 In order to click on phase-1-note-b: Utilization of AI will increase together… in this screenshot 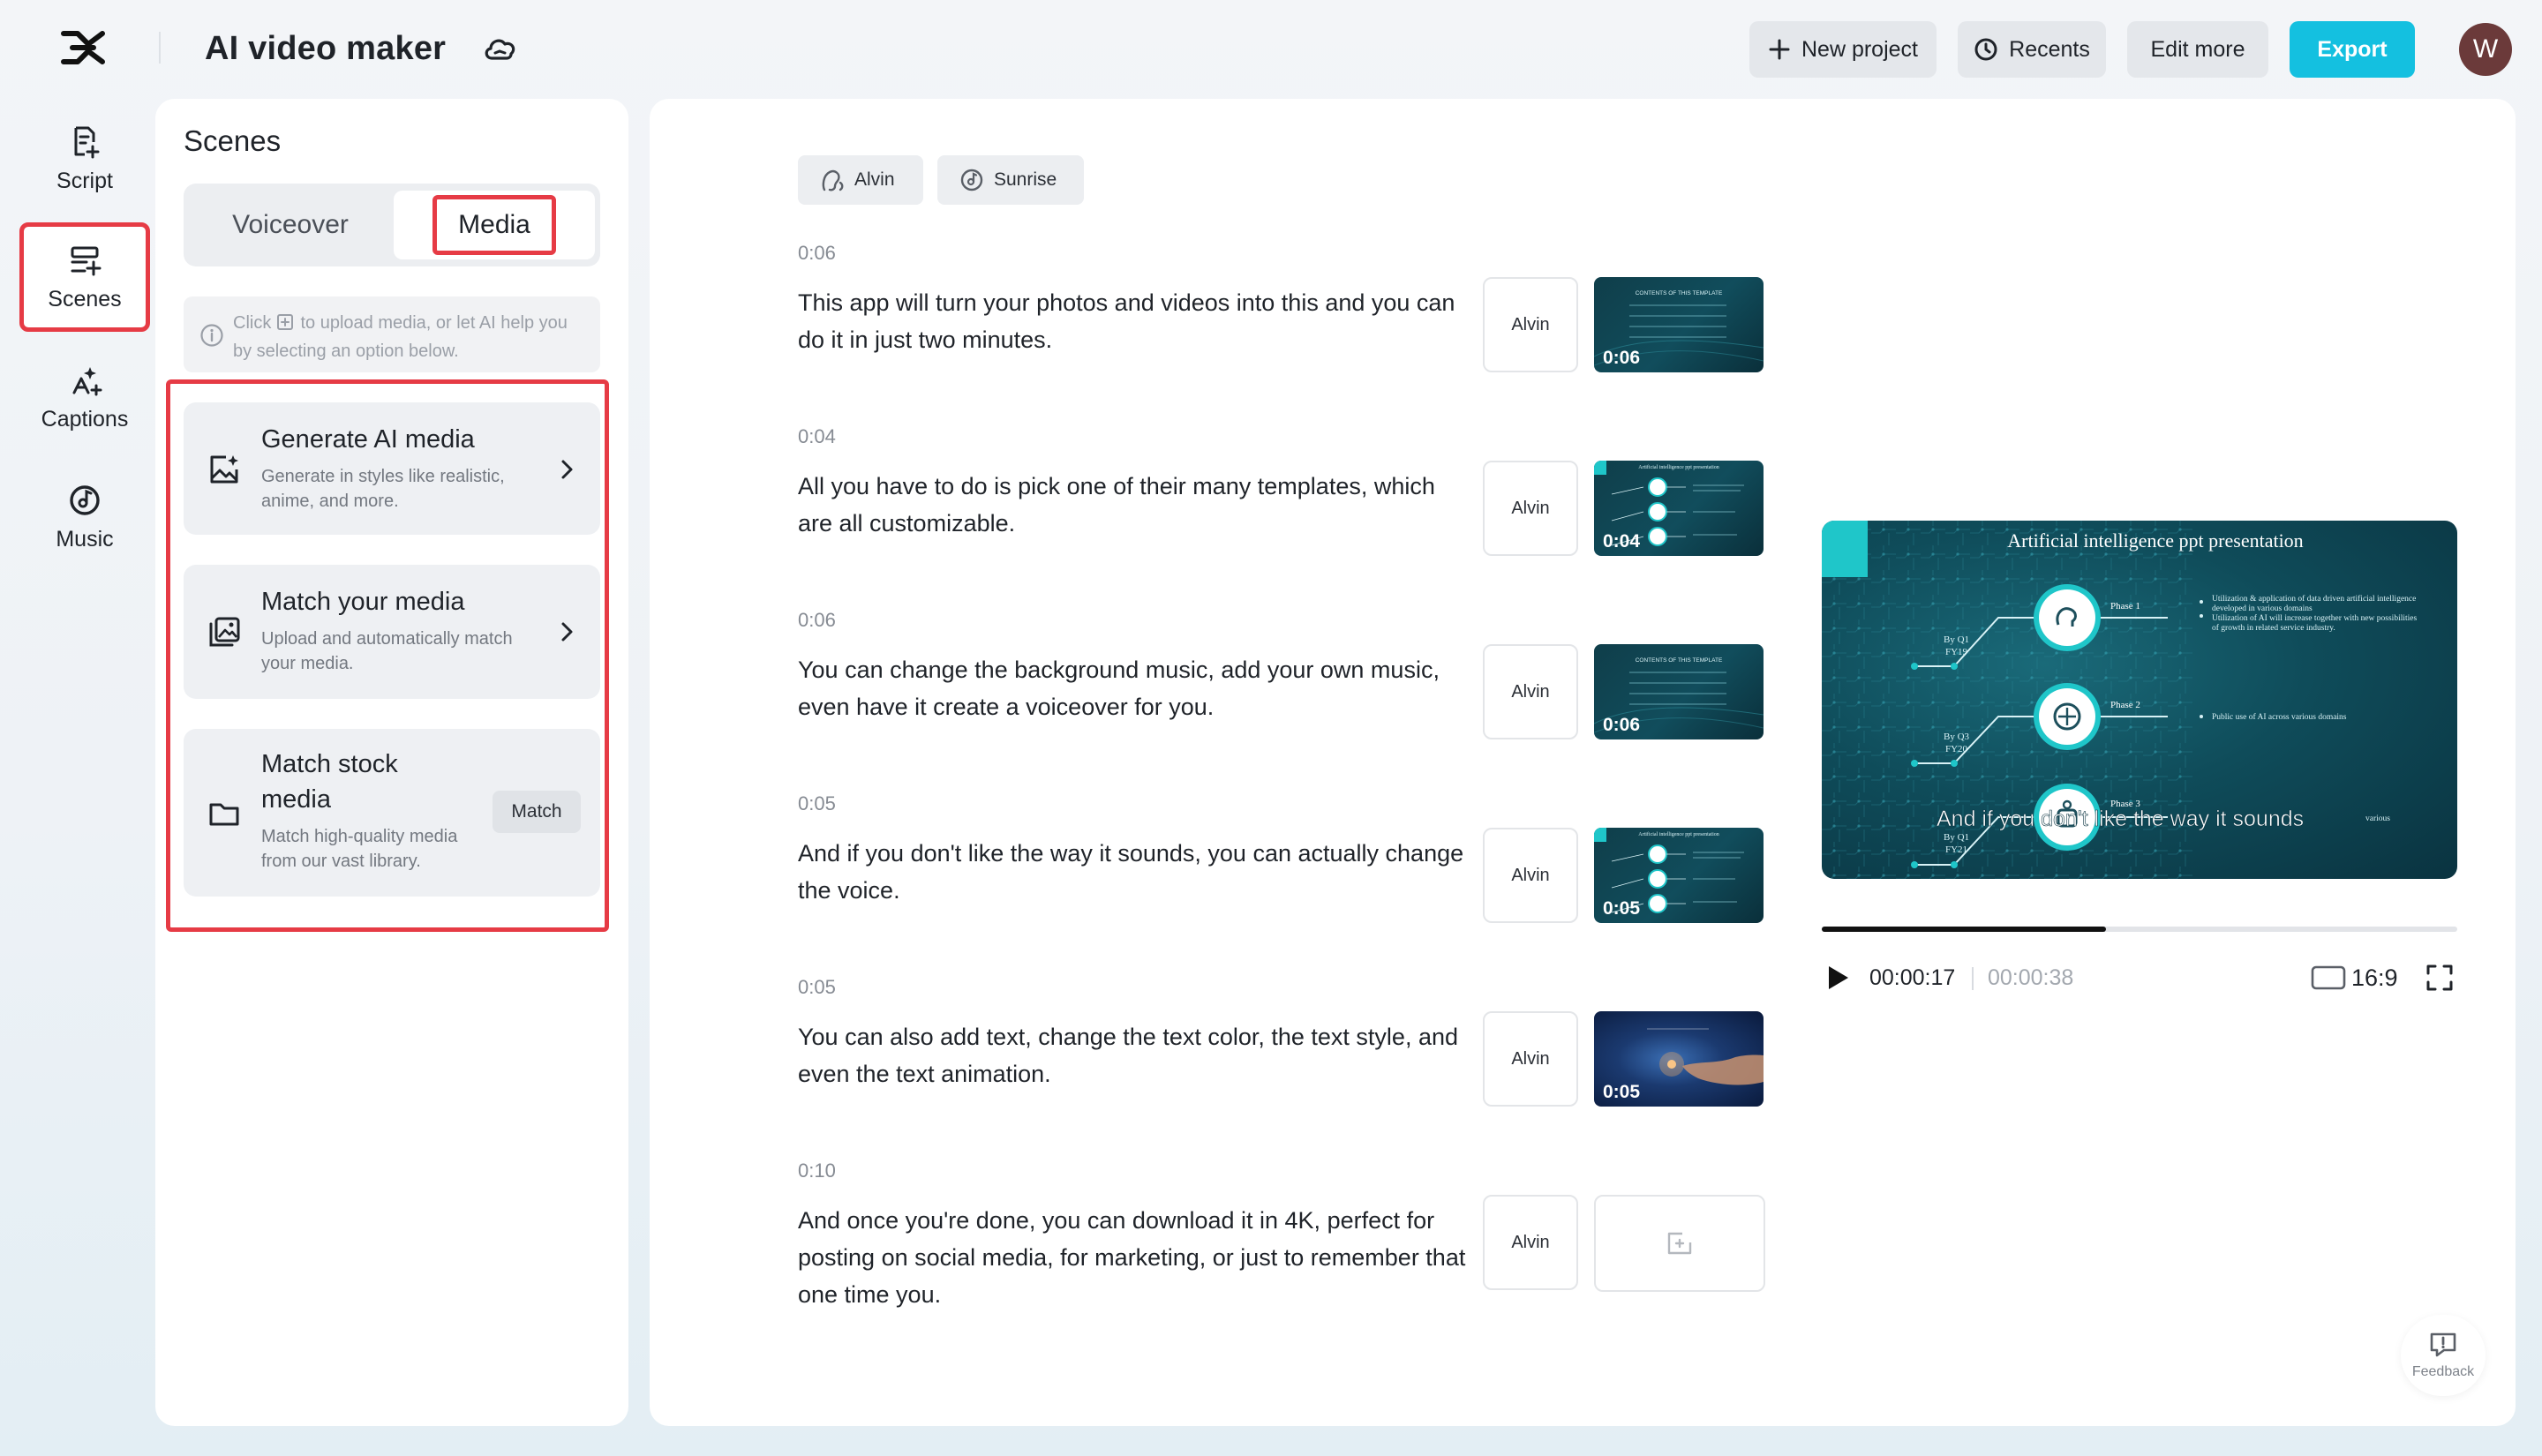, I will do `click(2318, 624)`.